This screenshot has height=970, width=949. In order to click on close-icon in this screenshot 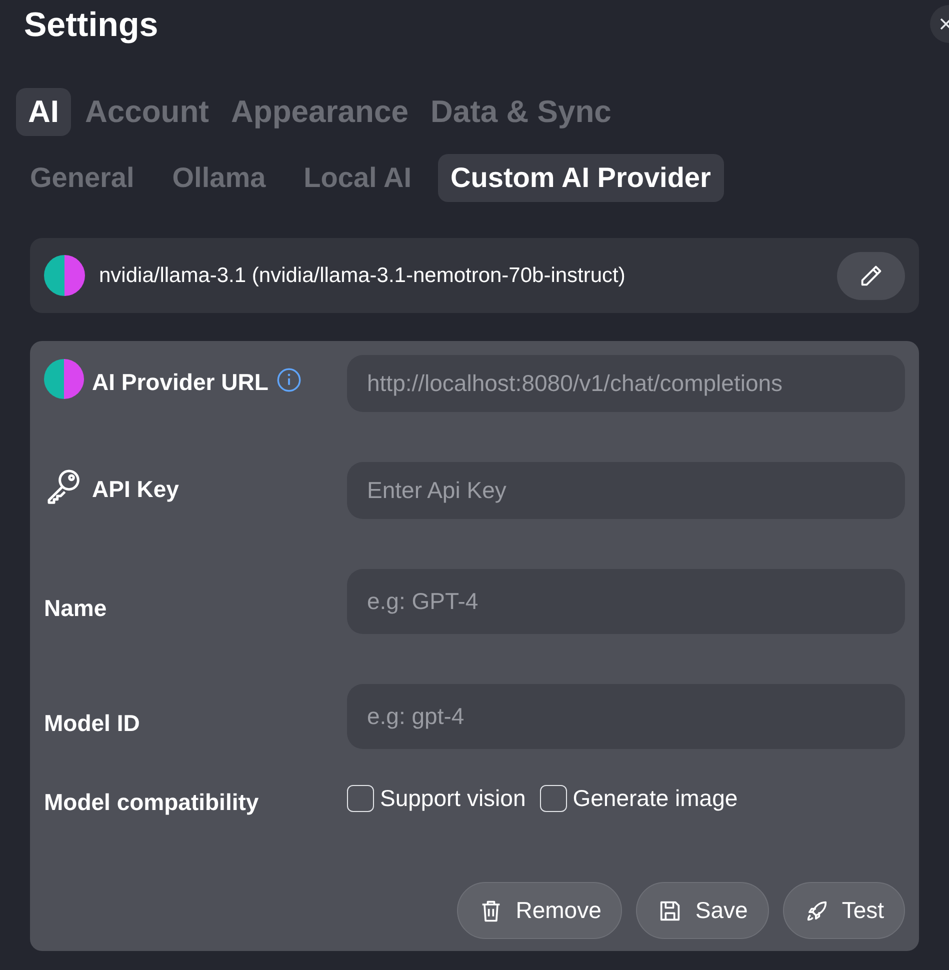, I will do `click(944, 24)`.